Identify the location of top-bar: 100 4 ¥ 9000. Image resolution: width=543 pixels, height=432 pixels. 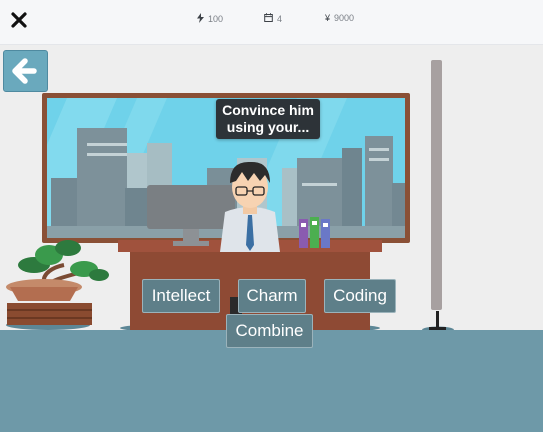
(271, 22).